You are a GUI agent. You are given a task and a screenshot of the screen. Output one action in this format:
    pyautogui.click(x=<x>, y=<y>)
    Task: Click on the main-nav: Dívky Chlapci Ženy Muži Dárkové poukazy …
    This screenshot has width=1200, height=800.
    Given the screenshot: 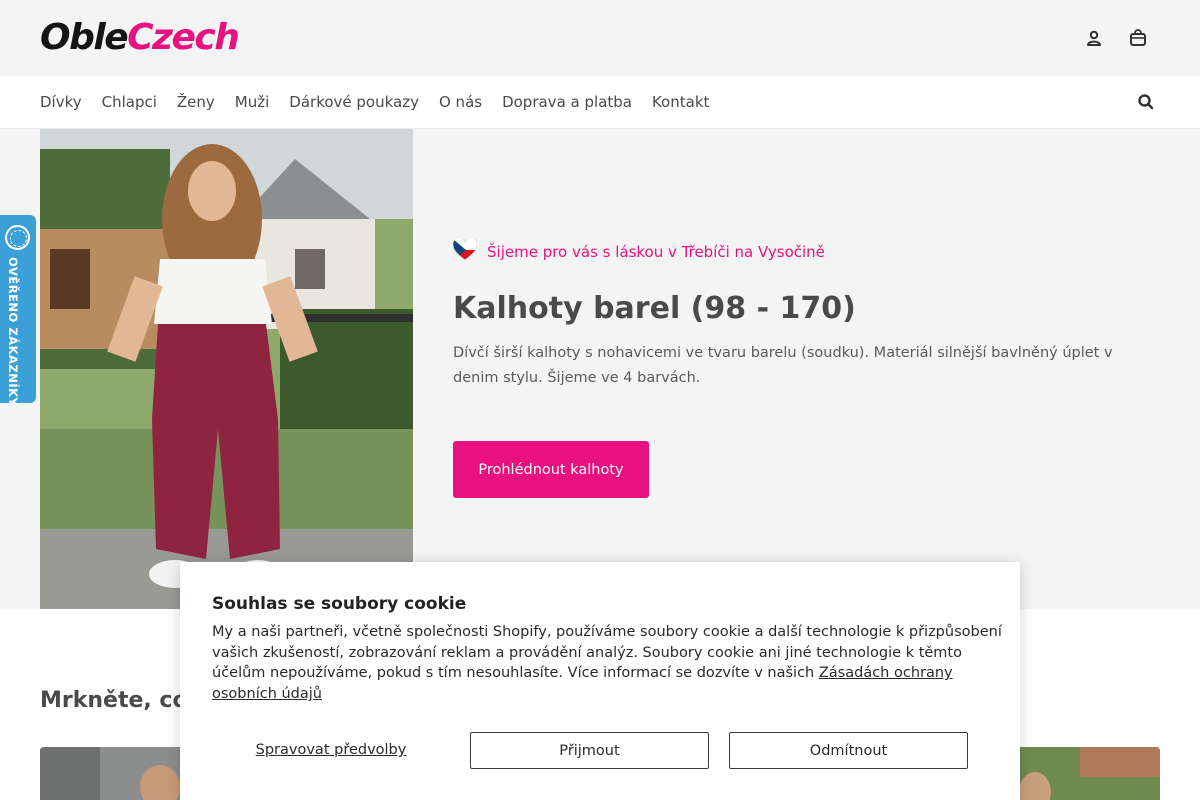 What is the action you would take?
    pyautogui.click(x=600, y=102)
    